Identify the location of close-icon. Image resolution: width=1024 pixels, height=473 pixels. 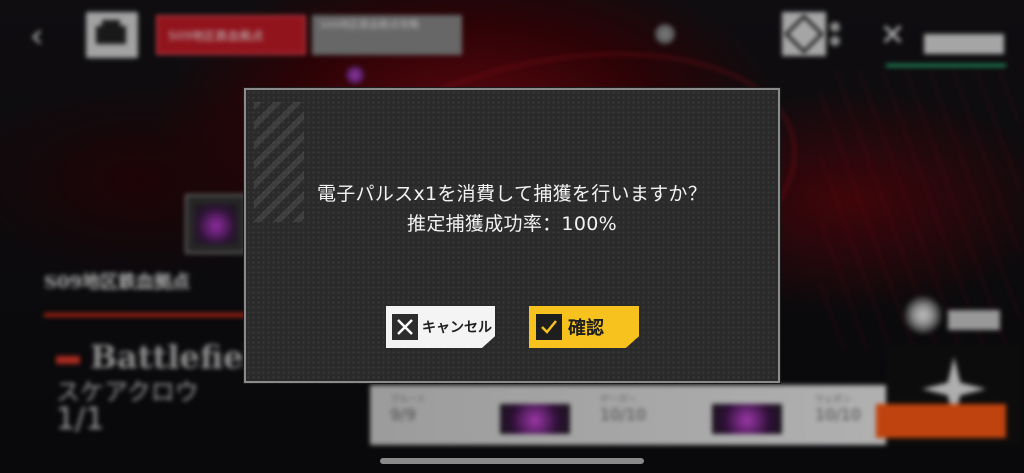
(405, 327).